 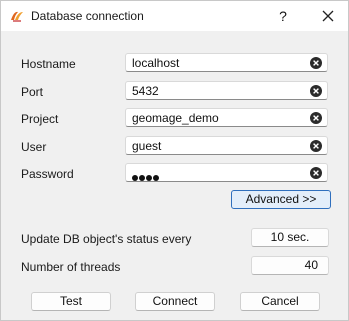 I want to click on user-value: guest, so click(x=147, y=146).